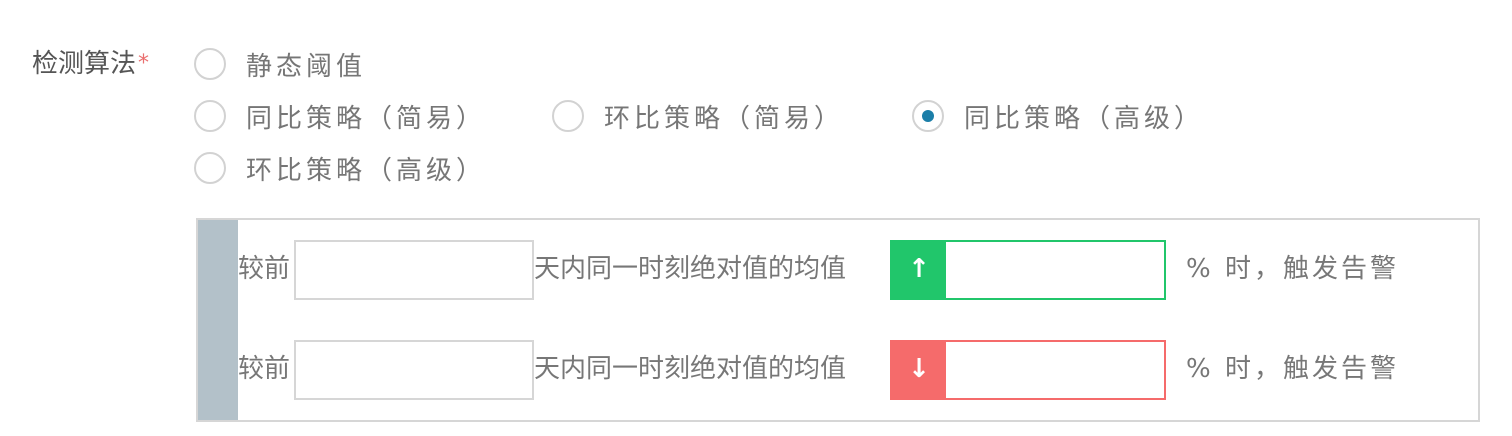 The height and width of the screenshot is (436, 1512). I want to click on radio-label: 静态阈值, so click(306, 66).